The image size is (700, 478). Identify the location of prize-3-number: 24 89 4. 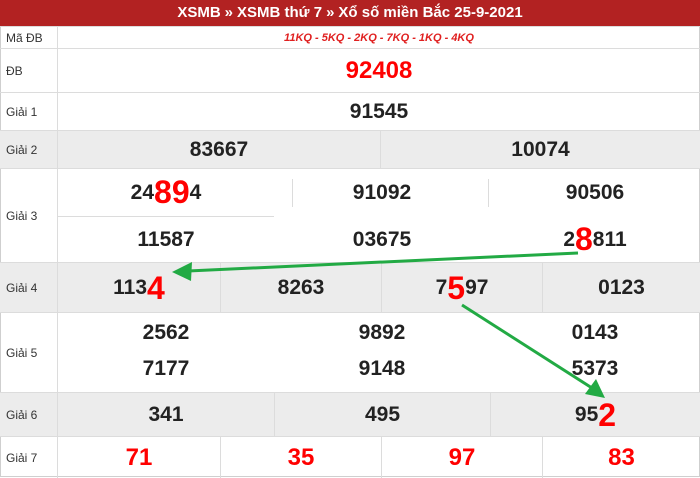
(166, 192).